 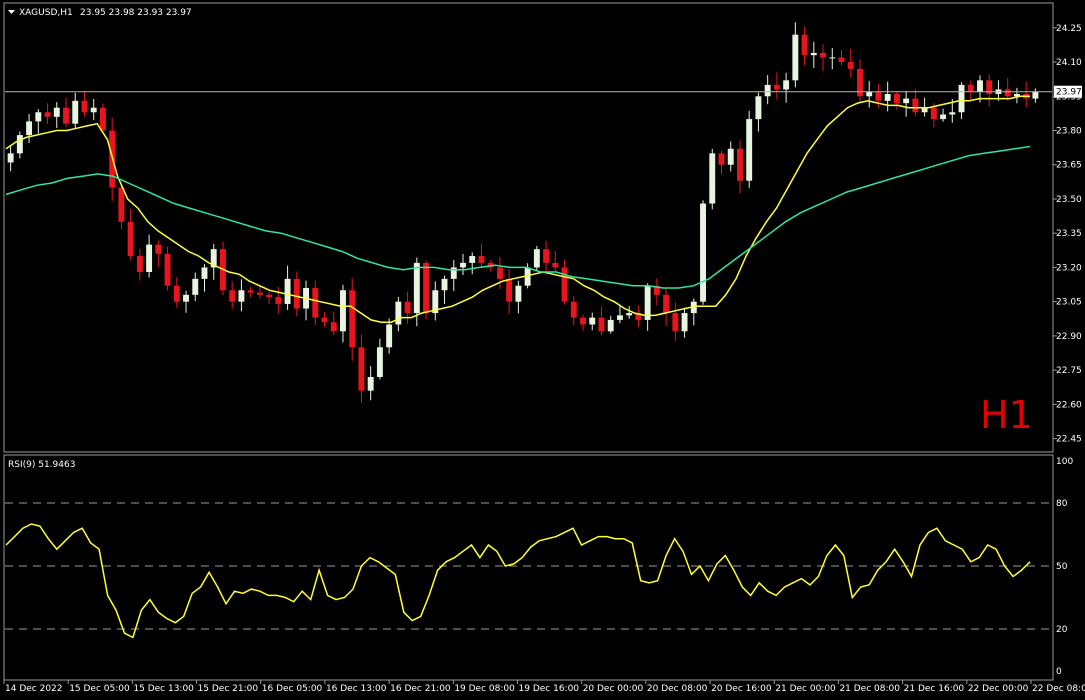 What do you see at coordinates (163, 689) in the screenshot?
I see `time-tick-label: 15 Dec 13:00` at bounding box center [163, 689].